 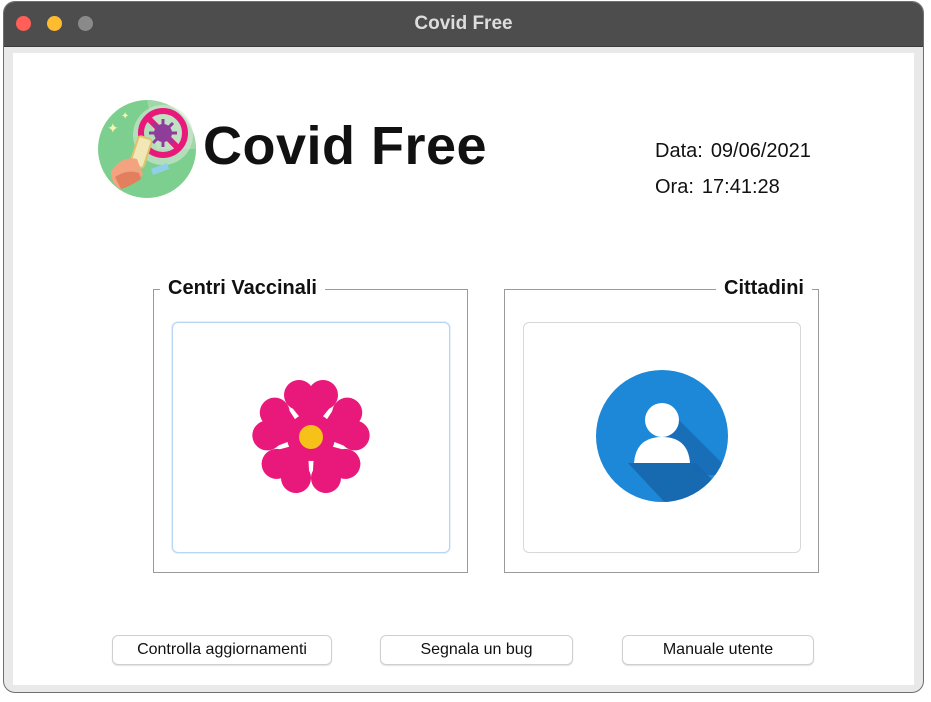 What do you see at coordinates (222, 650) in the screenshot?
I see `check-updates-button: Controlla aggiornamenti` at bounding box center [222, 650].